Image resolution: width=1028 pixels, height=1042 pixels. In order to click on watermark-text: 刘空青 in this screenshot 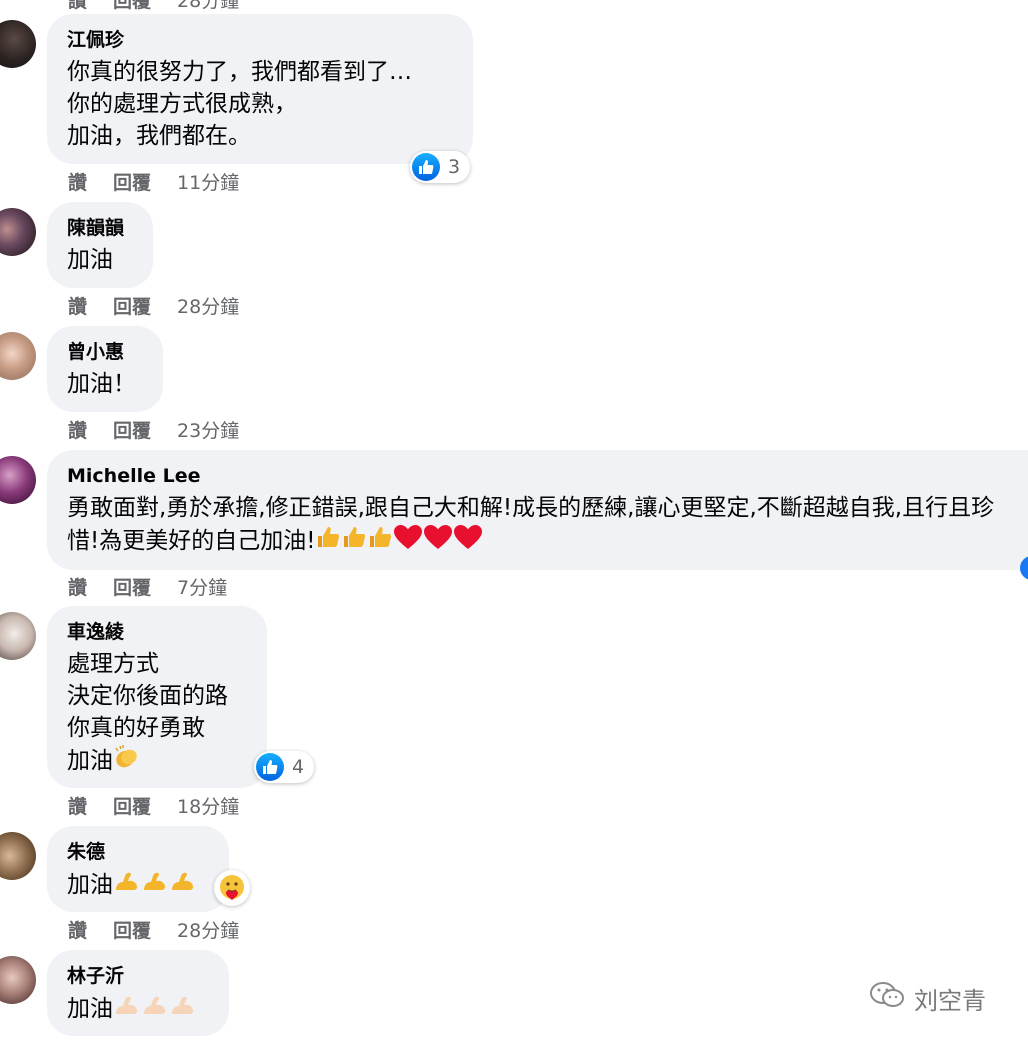, I will do `click(950, 1000)`.